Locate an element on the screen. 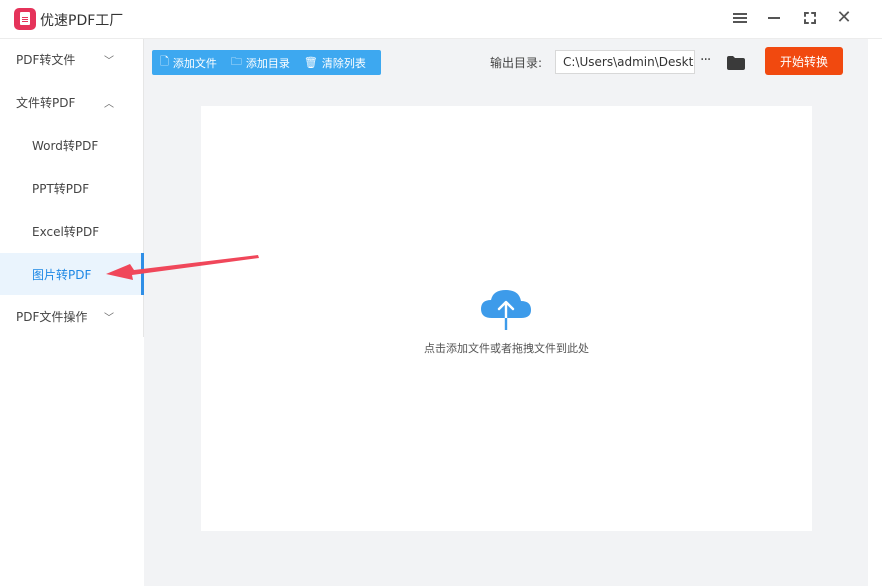 This screenshot has height=586, width=882. folder-icon is located at coordinates (736, 62).